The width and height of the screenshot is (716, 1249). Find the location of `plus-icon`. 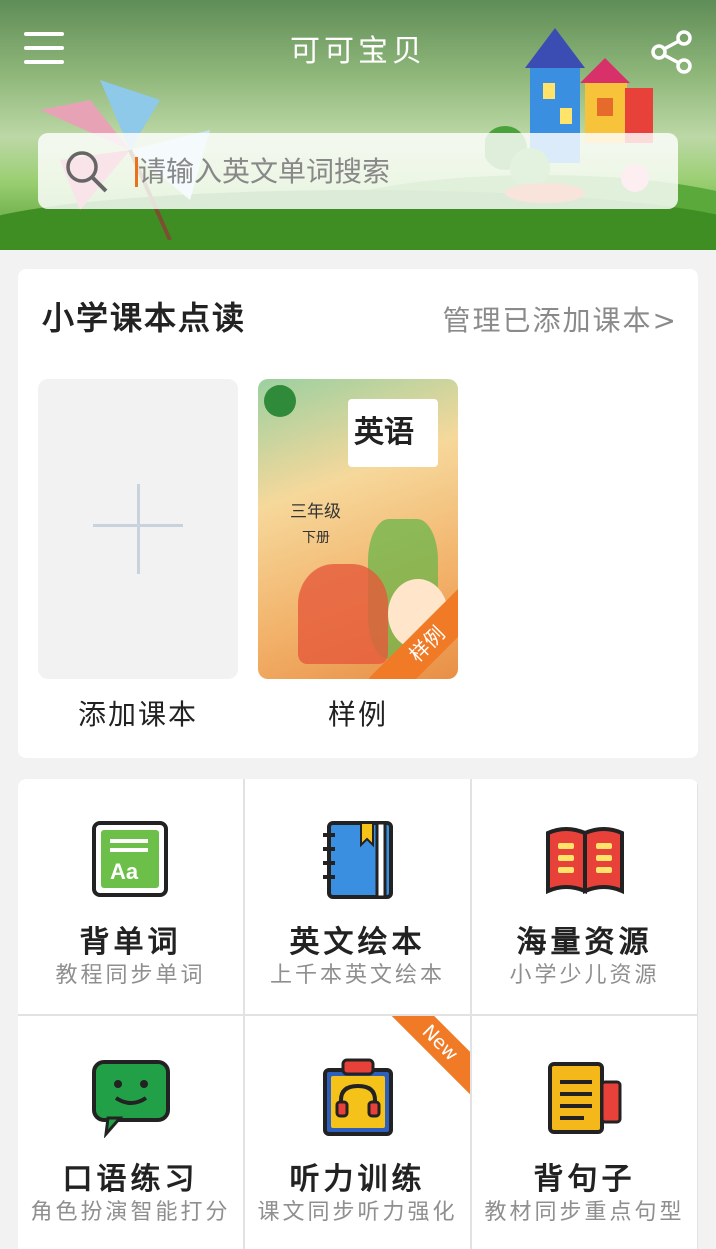

plus-icon is located at coordinates (138, 529).